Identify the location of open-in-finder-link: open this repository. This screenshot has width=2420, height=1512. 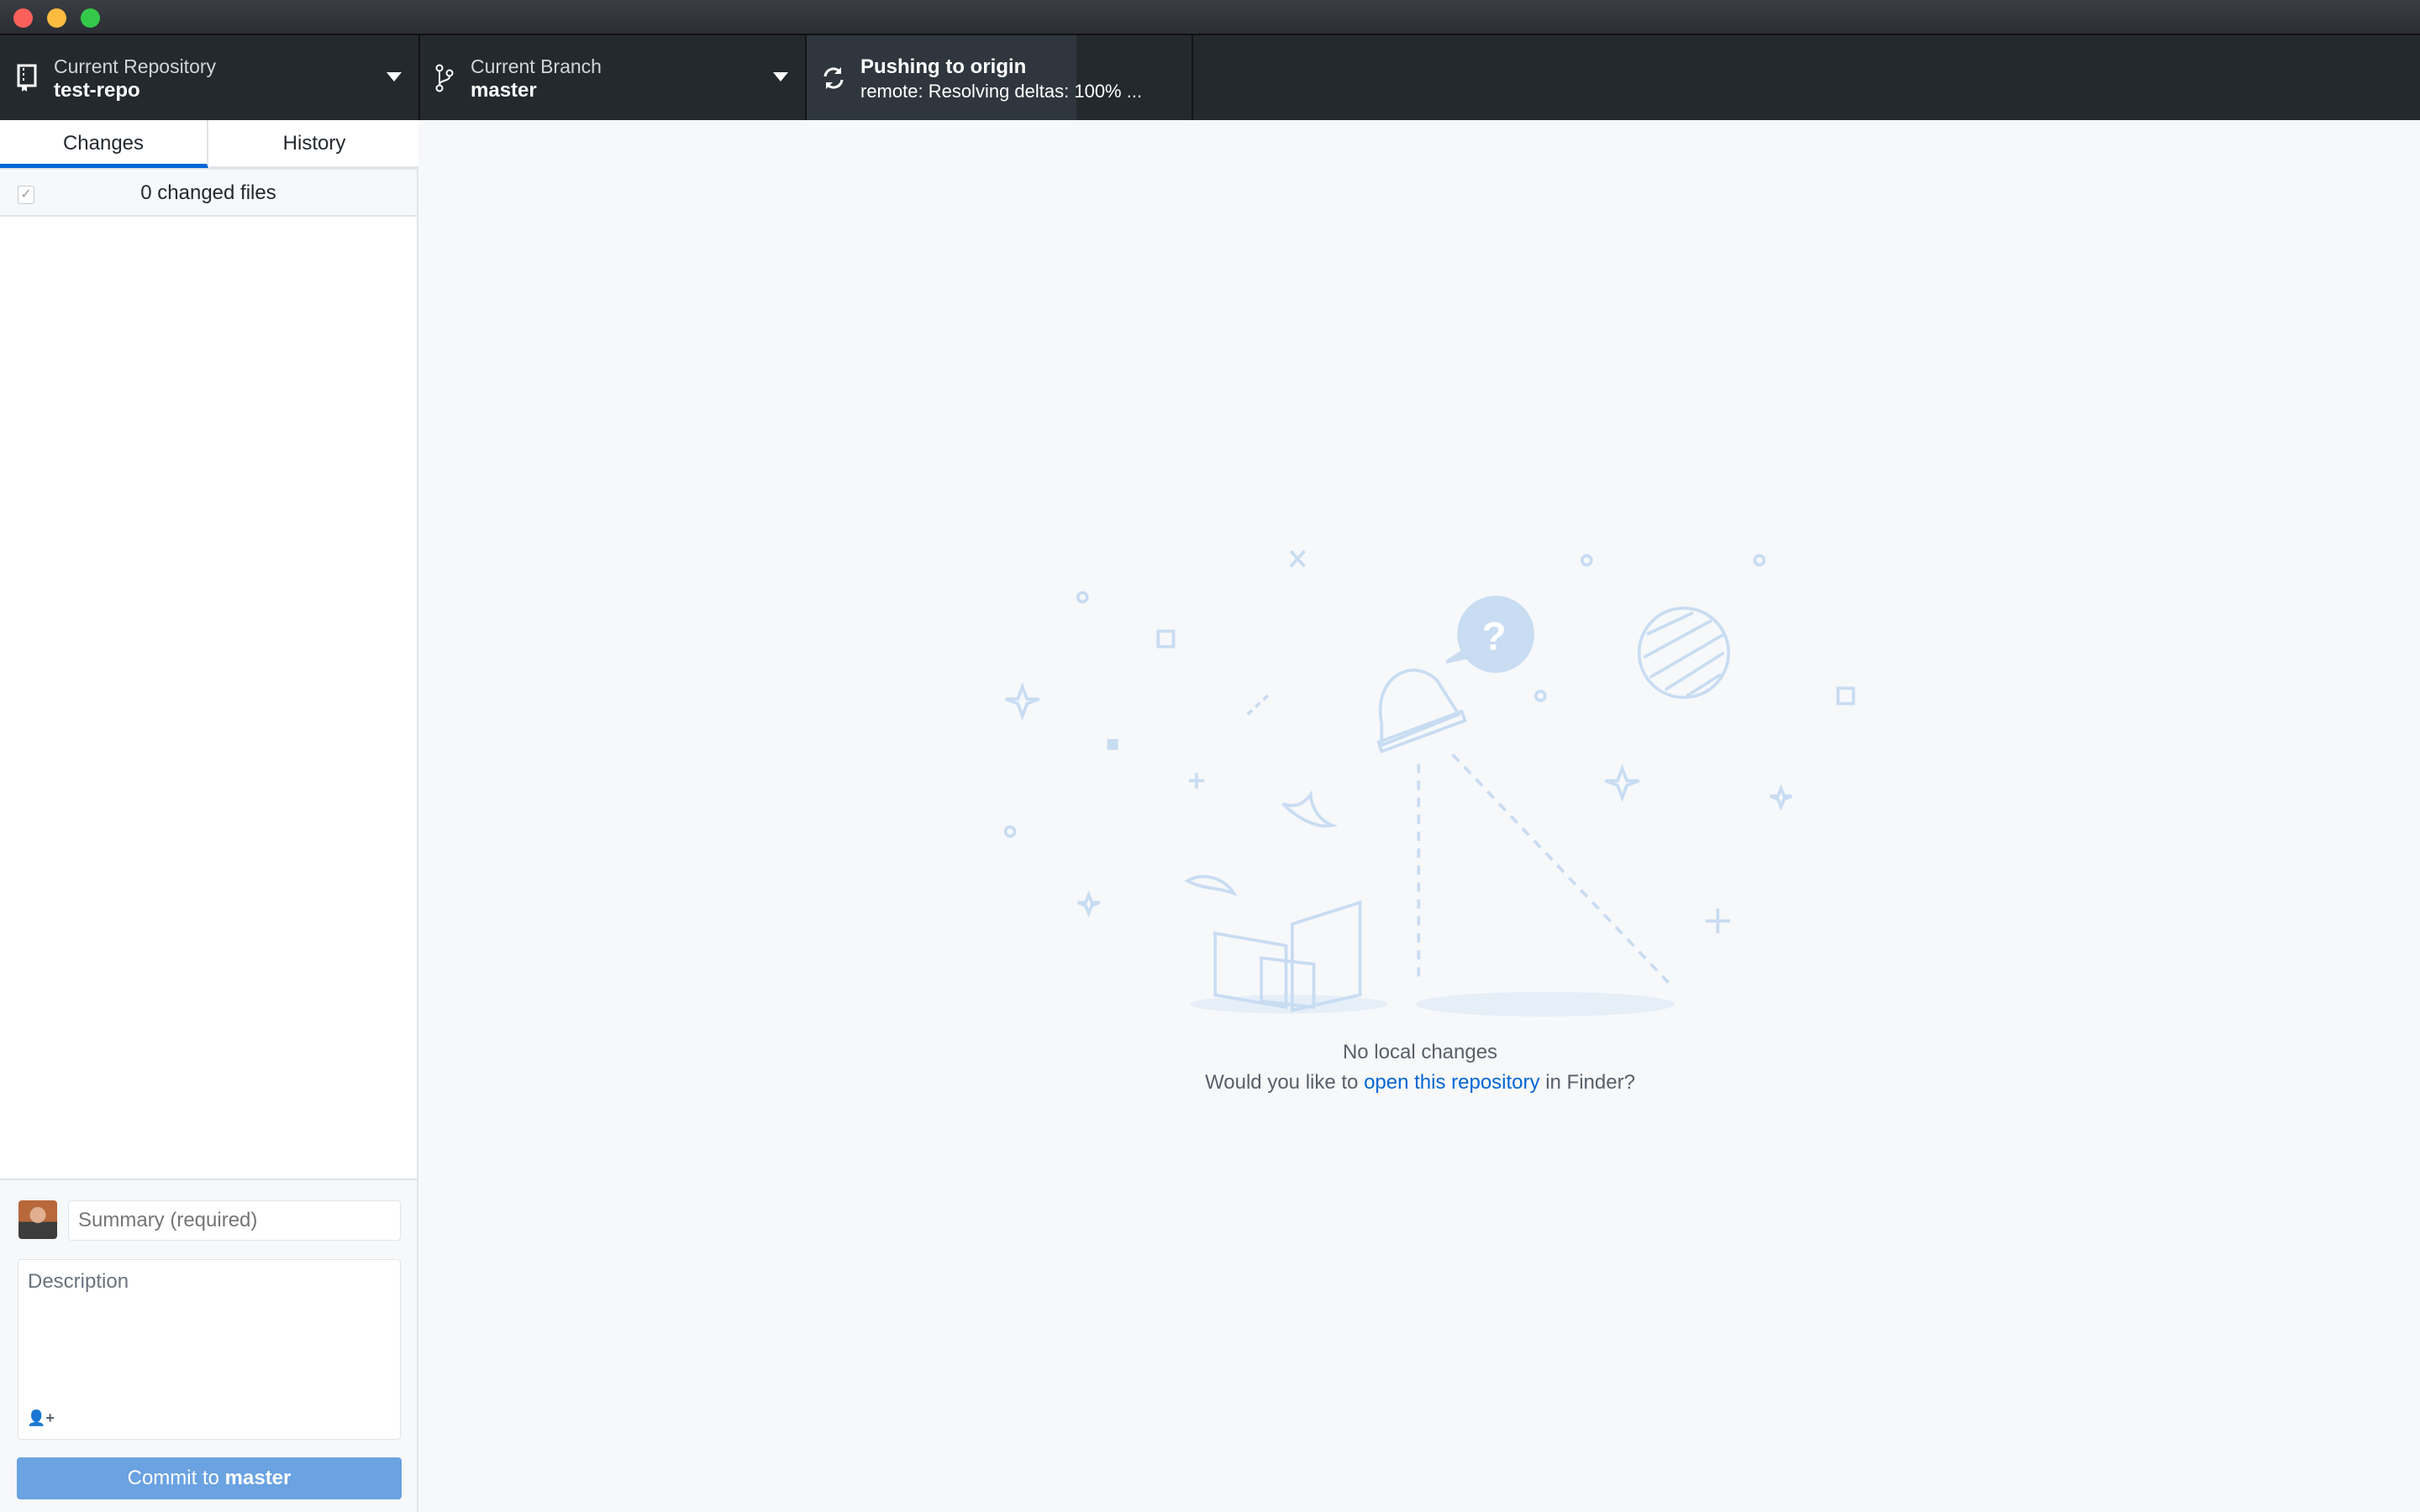
(1451, 1082).